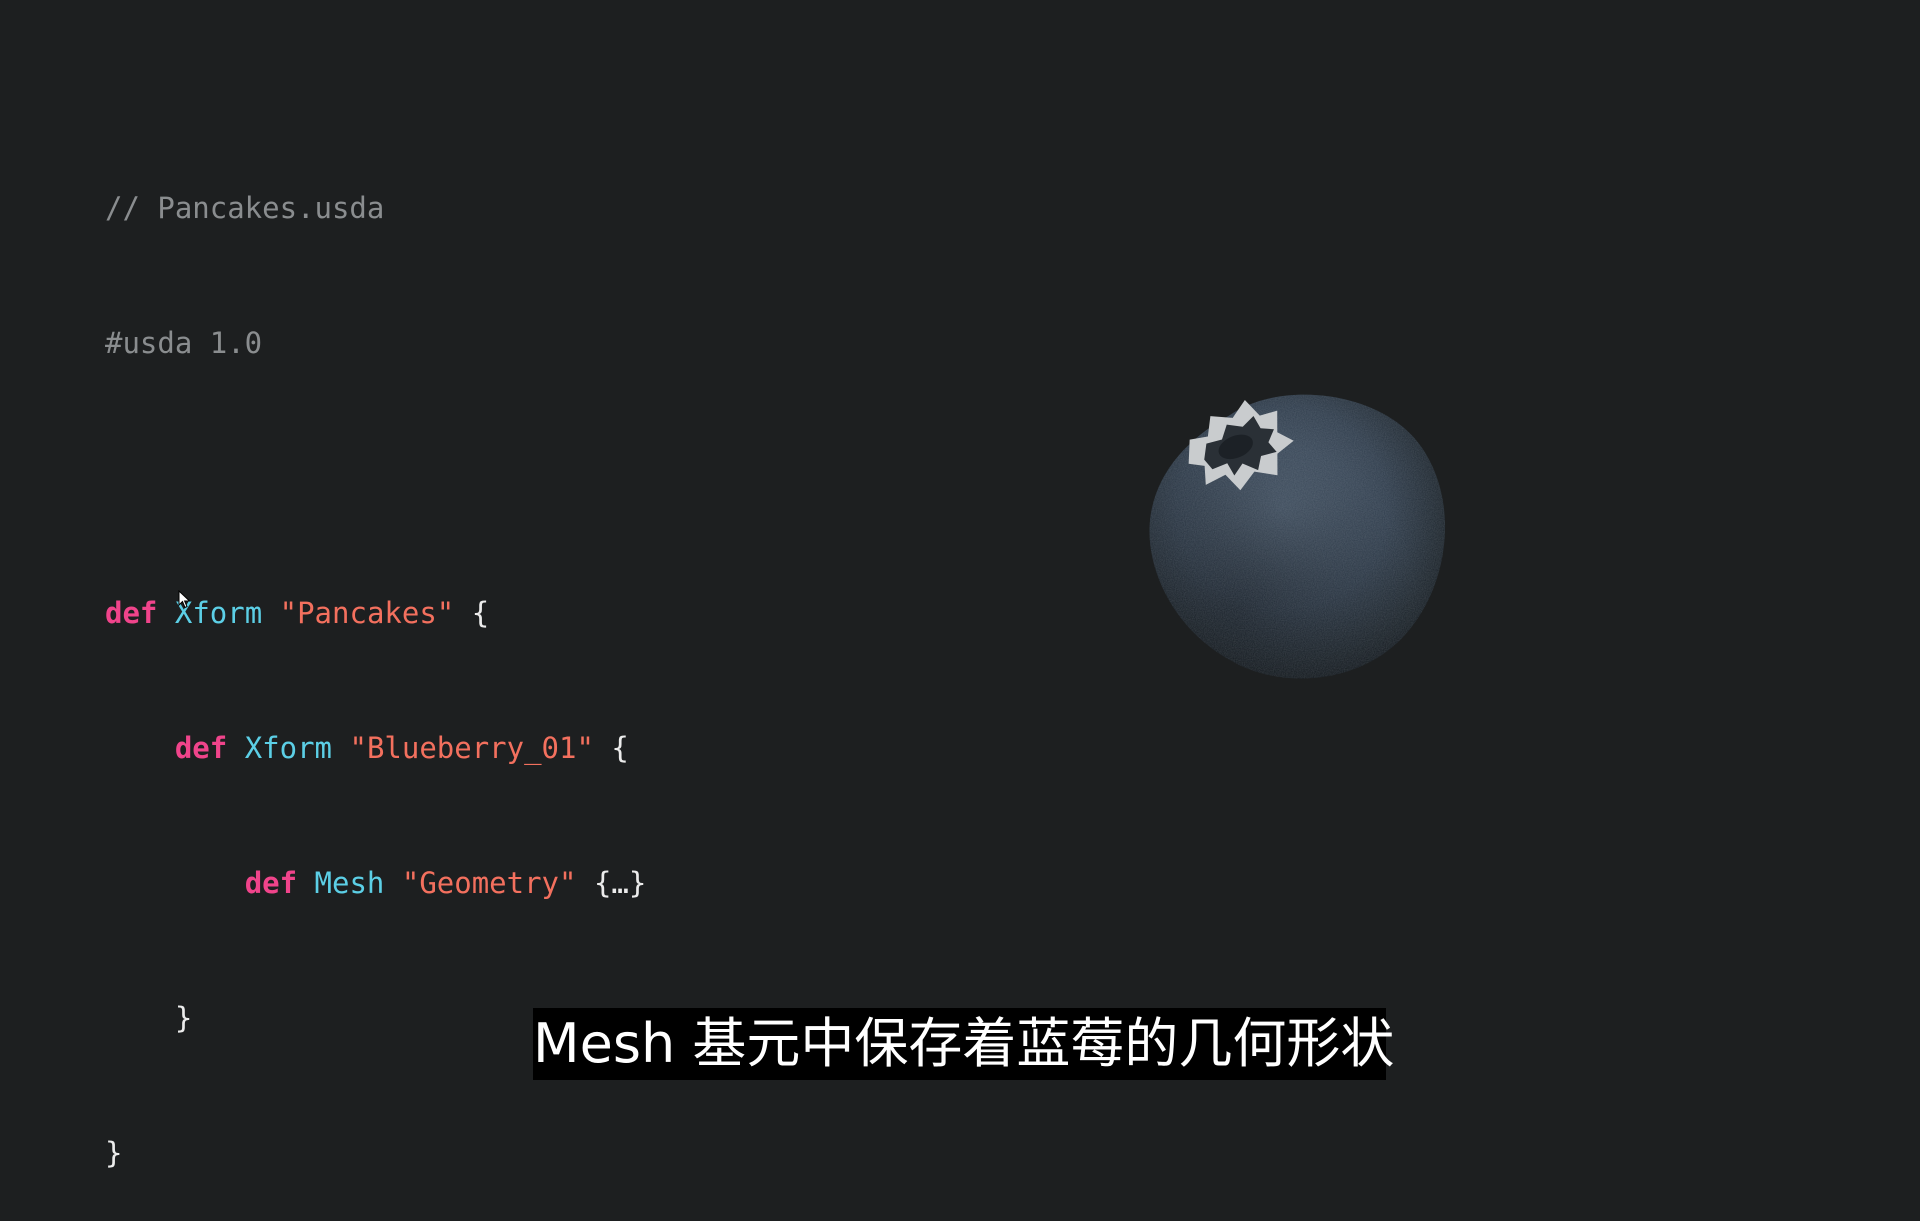 The height and width of the screenshot is (1221, 1920). What do you see at coordinates (471, 748) in the screenshot?
I see `code-string: "Blueberry_01"` at bounding box center [471, 748].